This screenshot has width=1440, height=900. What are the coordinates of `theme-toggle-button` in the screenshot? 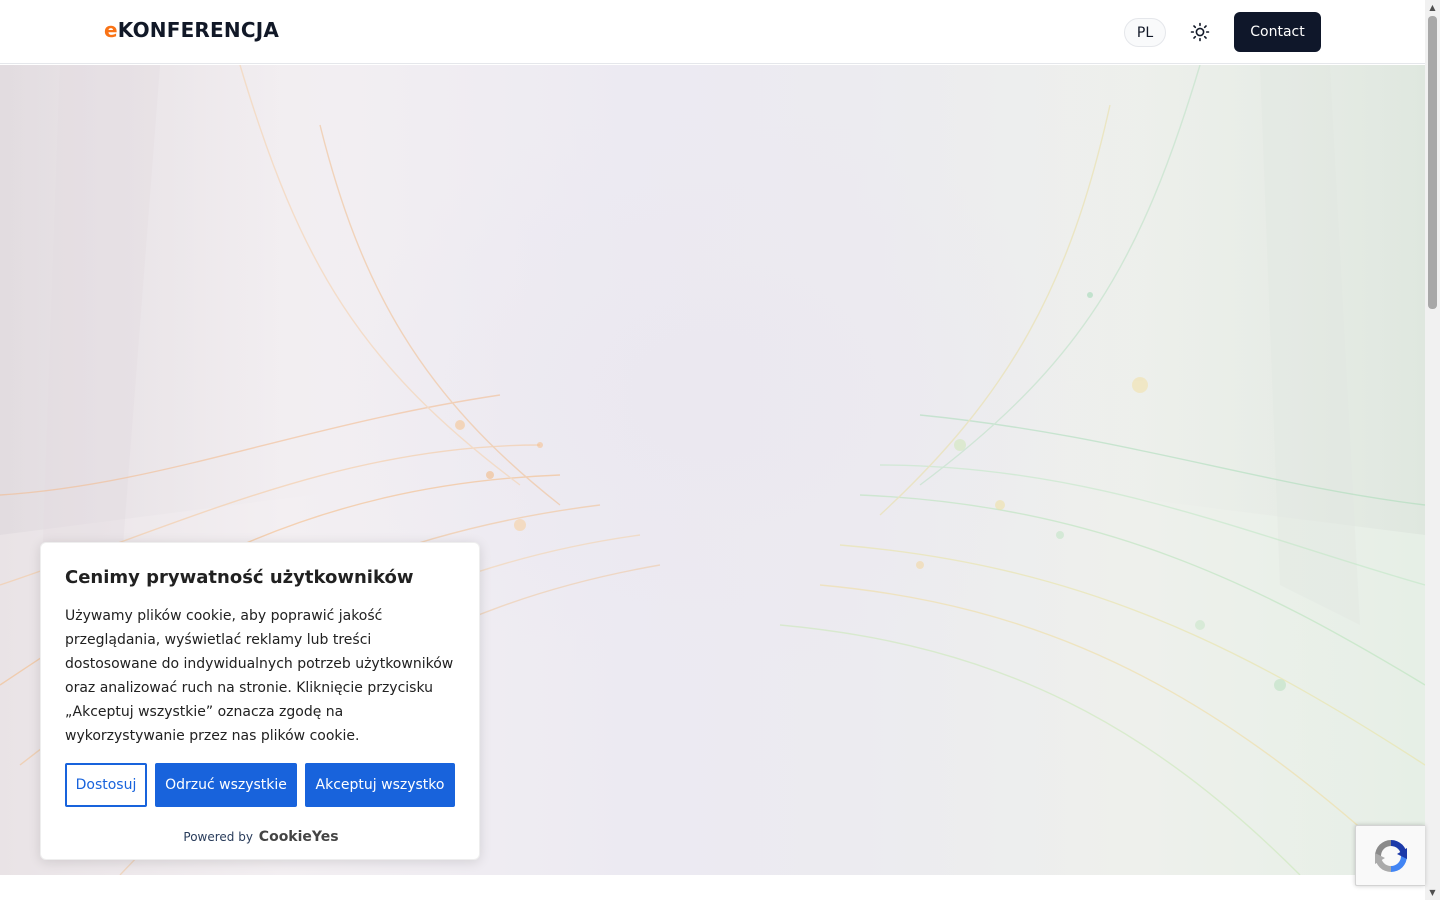 It's located at (1200, 32).